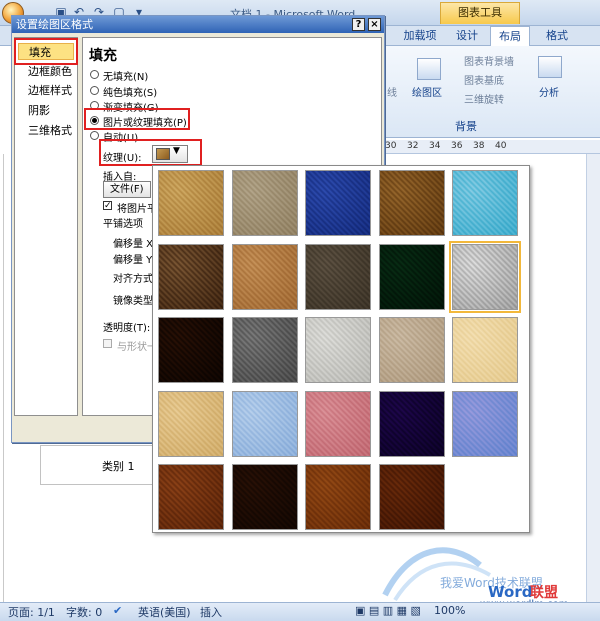  What do you see at coordinates (137, 209) in the screenshot?
I see `tile-picture-label: 将图片平` at bounding box center [137, 209].